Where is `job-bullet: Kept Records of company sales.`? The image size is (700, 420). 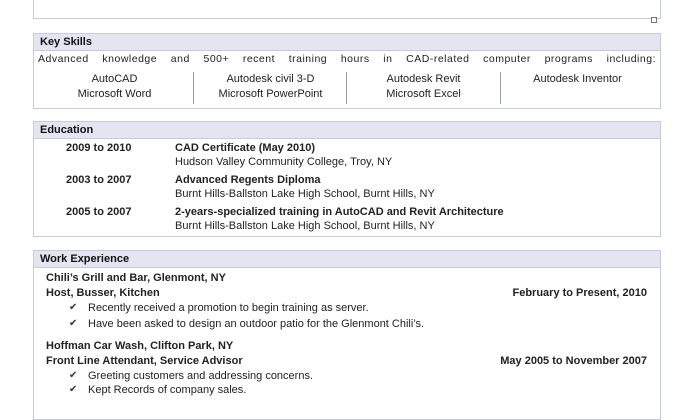 job-bullet: Kept Records of company sales. is located at coordinates (167, 390).